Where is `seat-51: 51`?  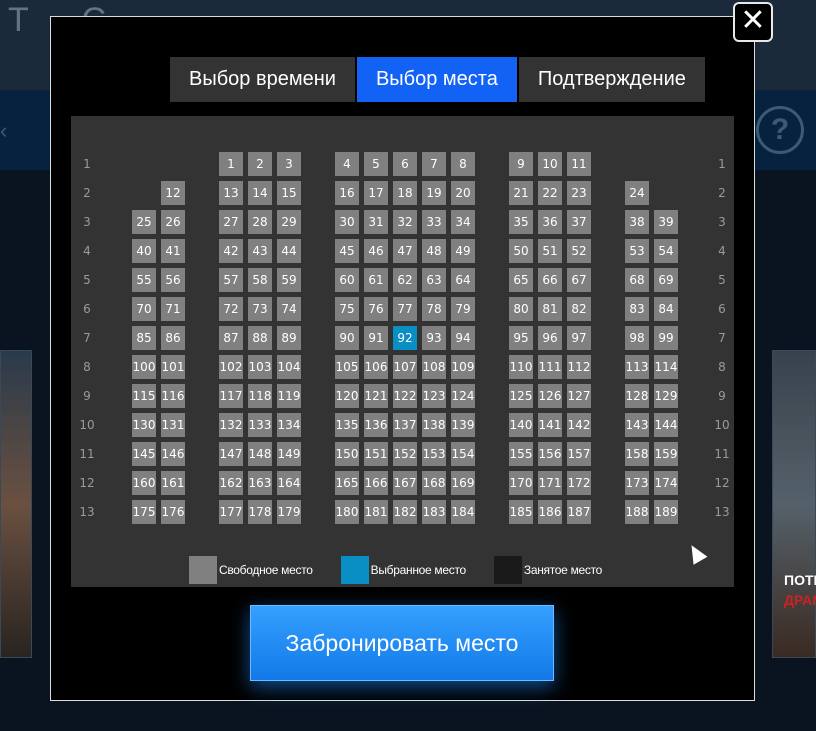 seat-51: 51 is located at coordinates (550, 251).